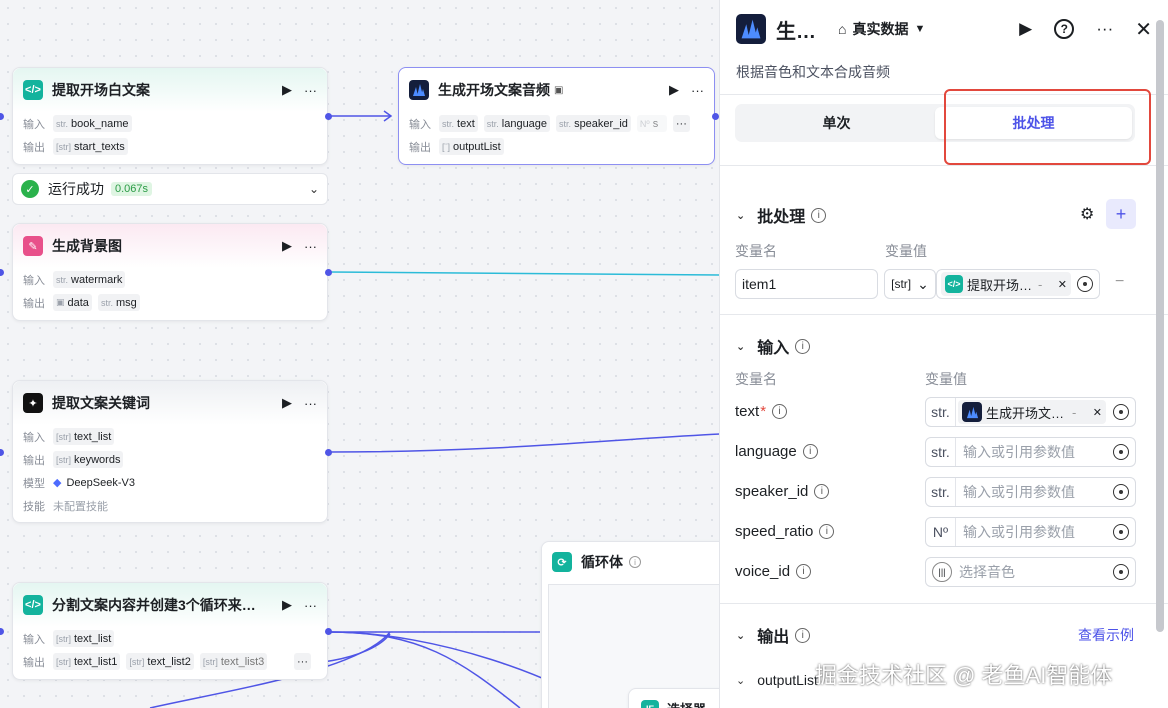 Image resolution: width=1168 pixels, height=708 pixels. I want to click on ref-suffix: -, so click(1040, 284).